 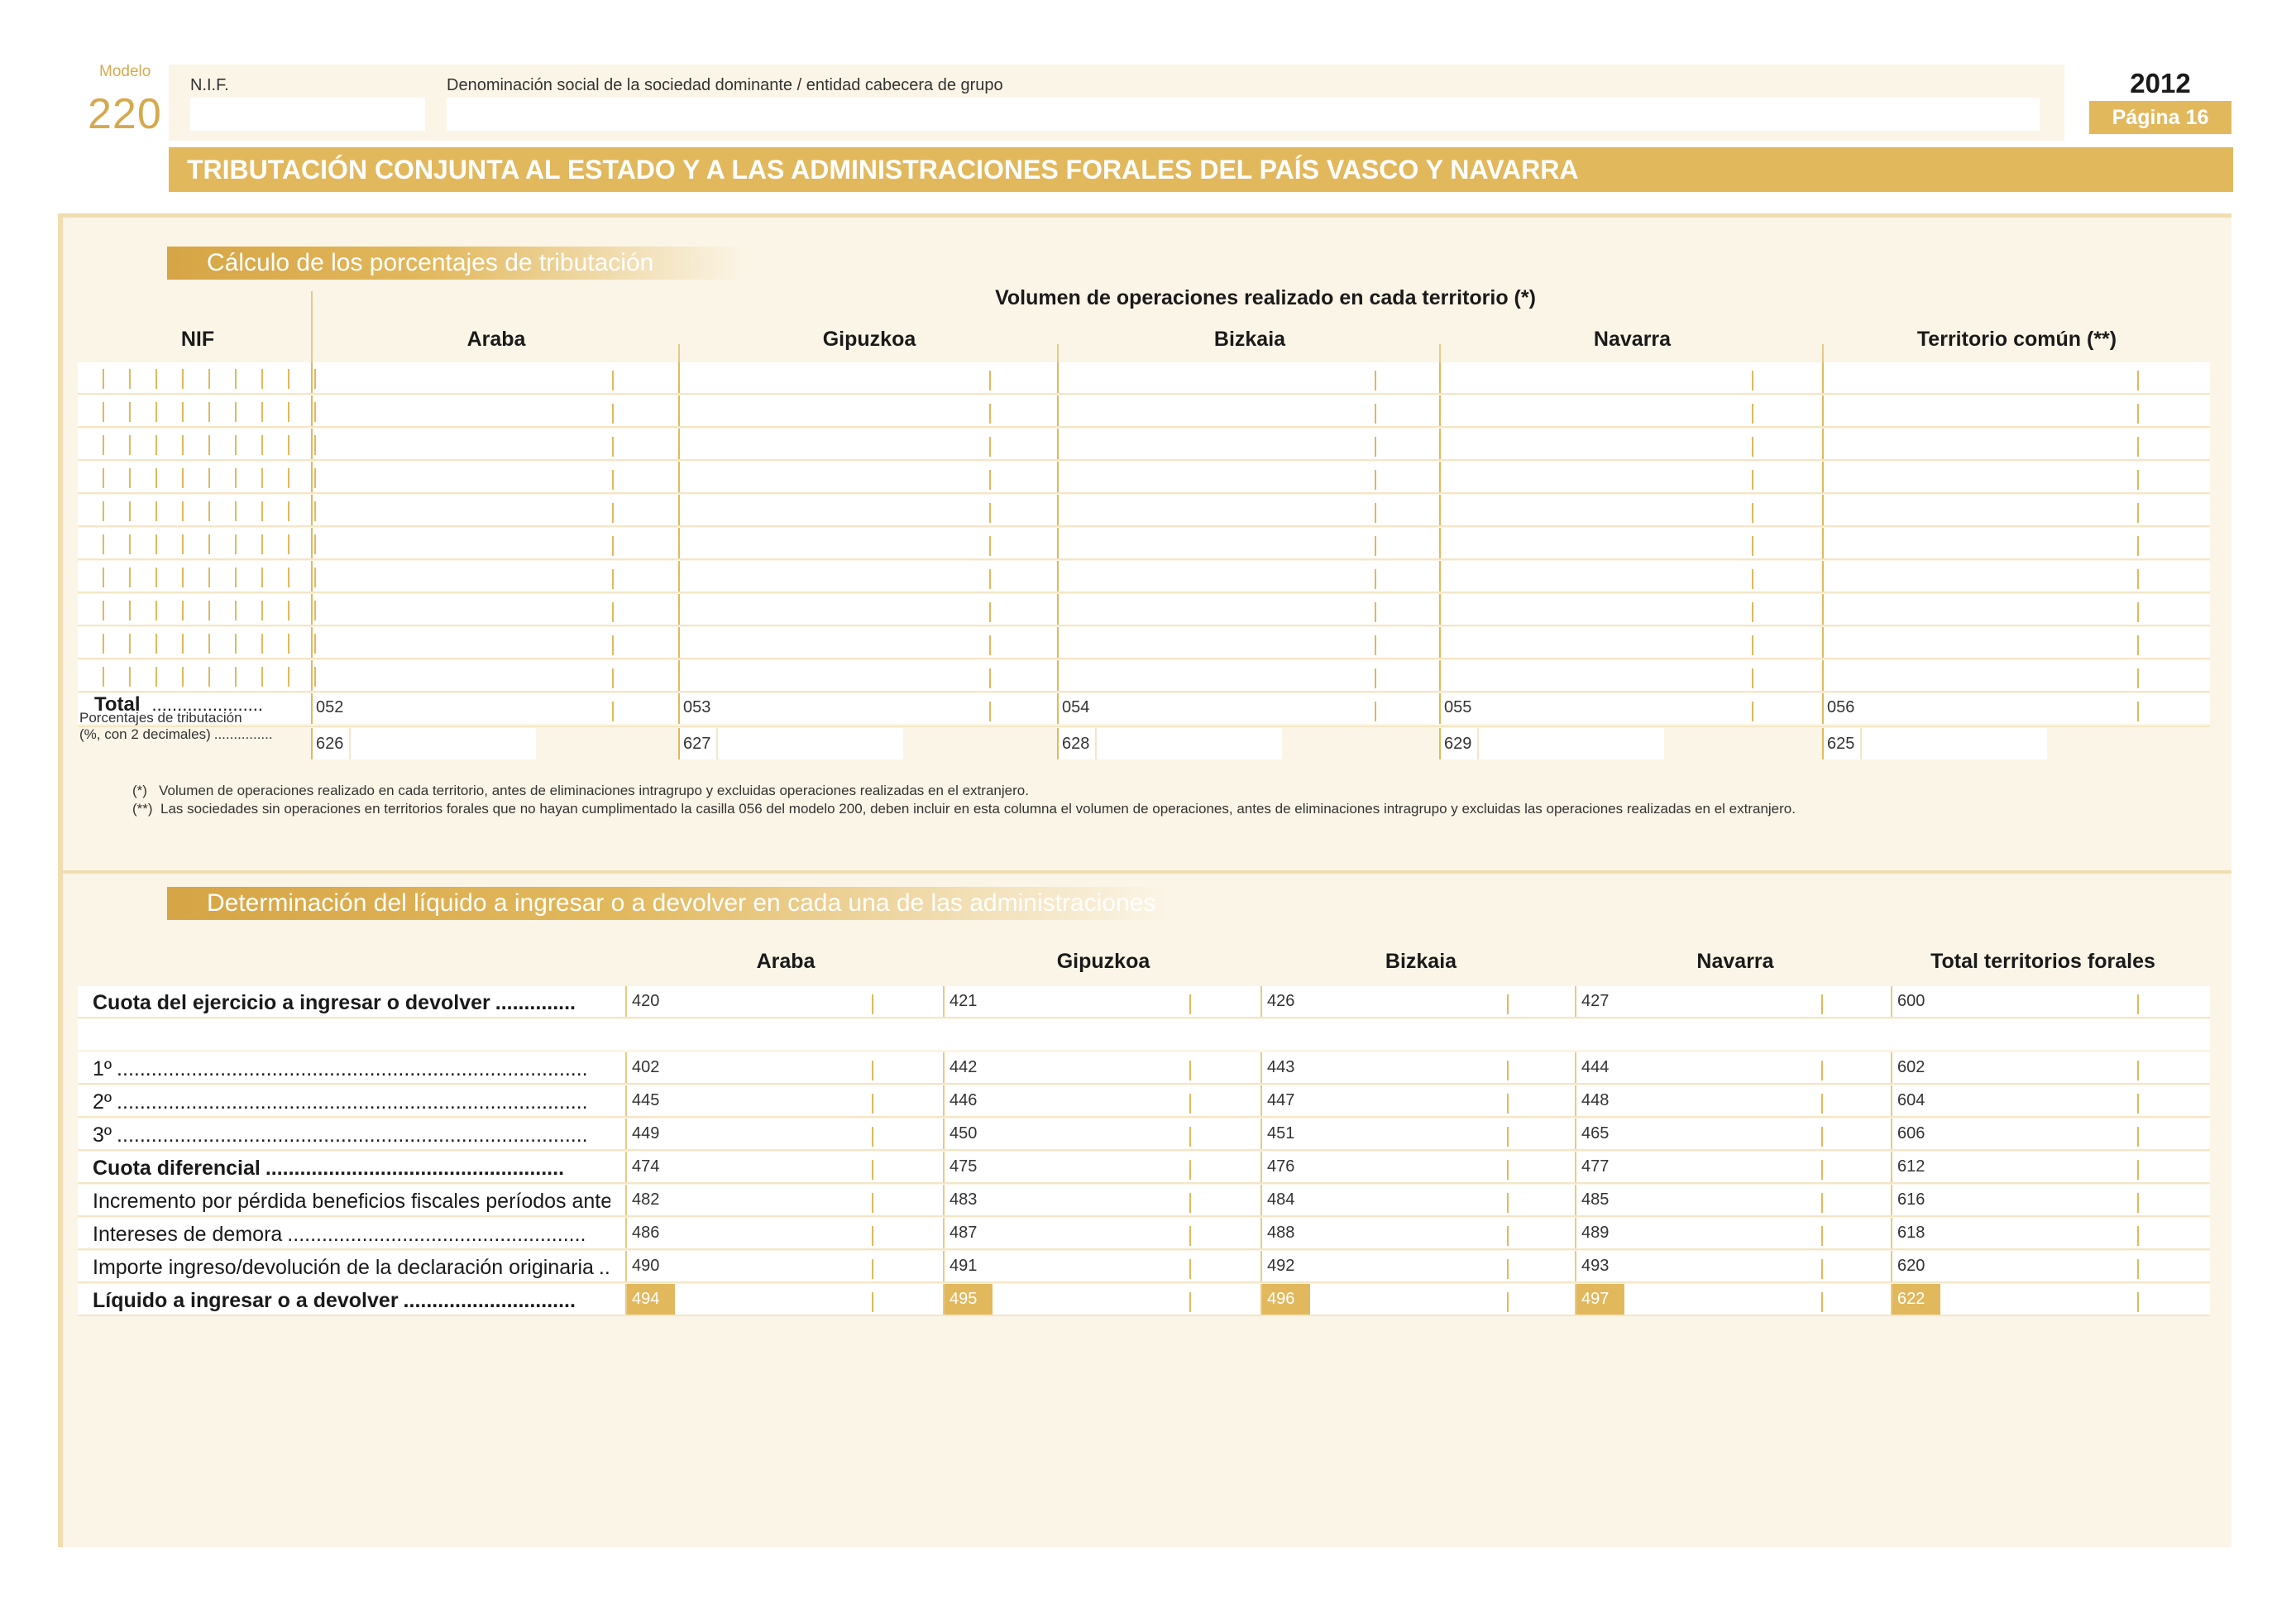 I want to click on denominacion-input, so click(x=1243, y=114).